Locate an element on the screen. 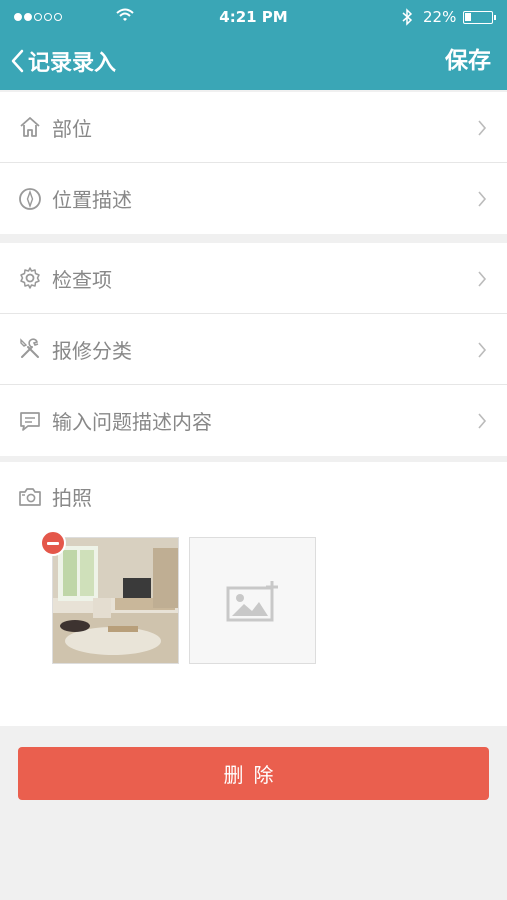  chevron-left-icon is located at coordinates (17, 61).